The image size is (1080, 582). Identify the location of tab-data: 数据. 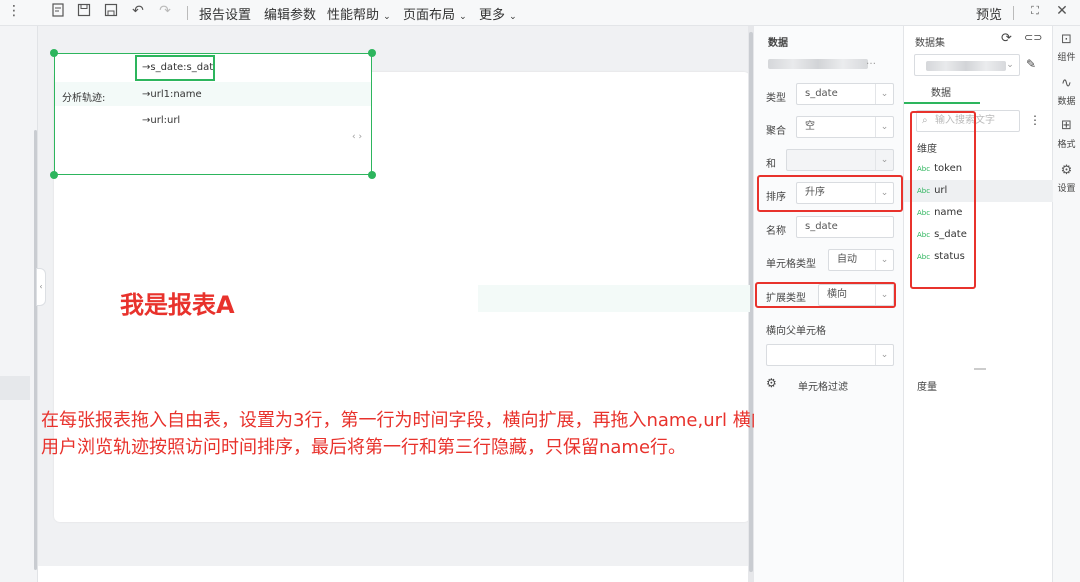
(941, 91).